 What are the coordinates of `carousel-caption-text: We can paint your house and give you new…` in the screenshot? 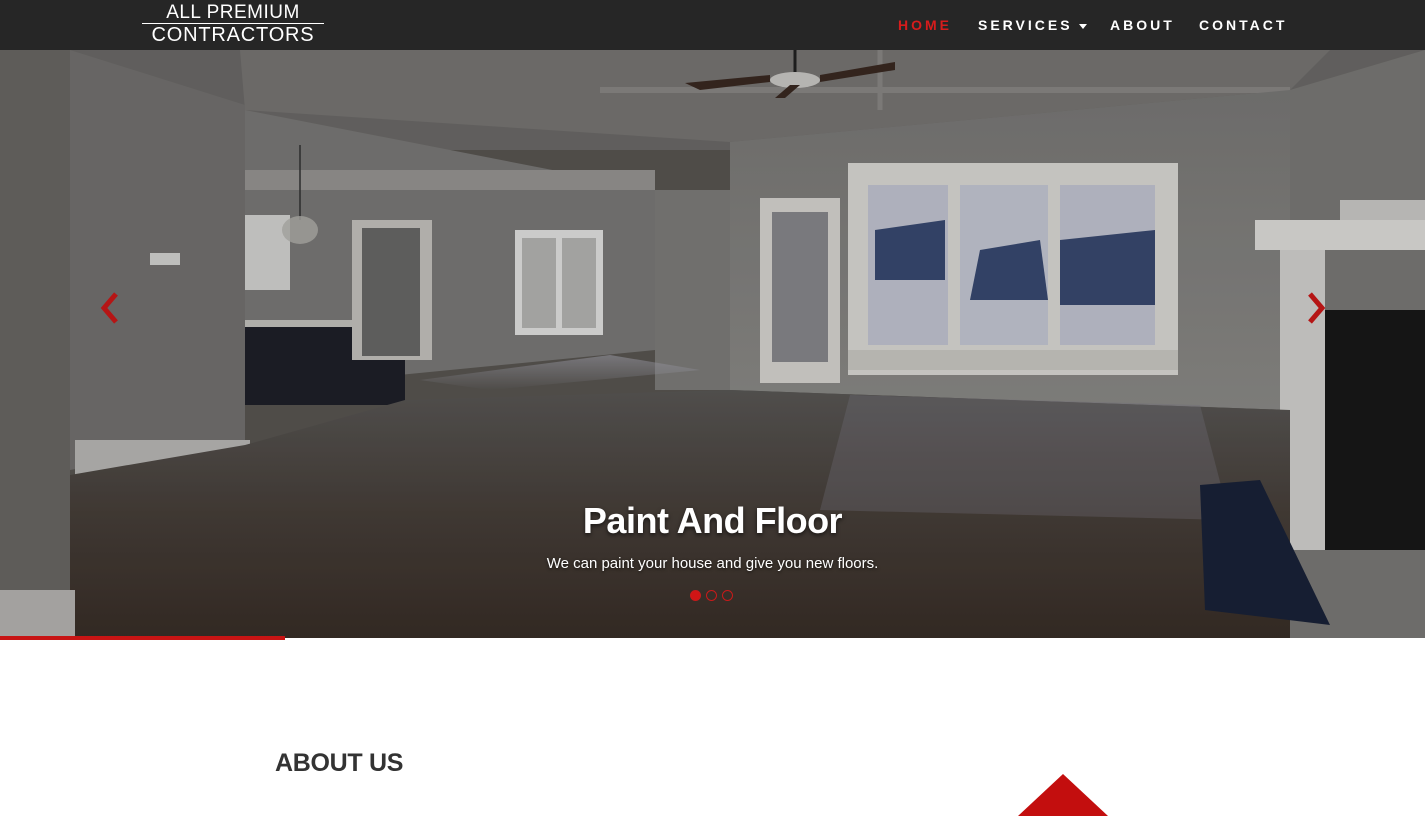 It's located at (712, 563).